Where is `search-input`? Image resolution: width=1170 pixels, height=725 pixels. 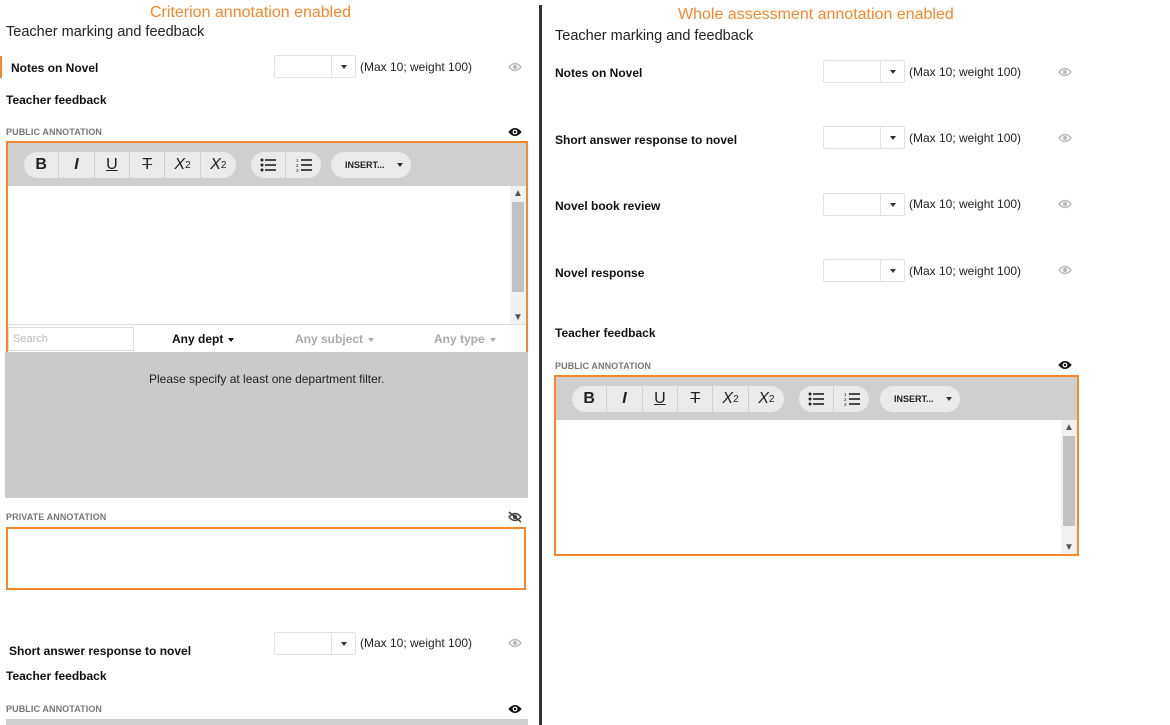
search-input is located at coordinates (71, 339).